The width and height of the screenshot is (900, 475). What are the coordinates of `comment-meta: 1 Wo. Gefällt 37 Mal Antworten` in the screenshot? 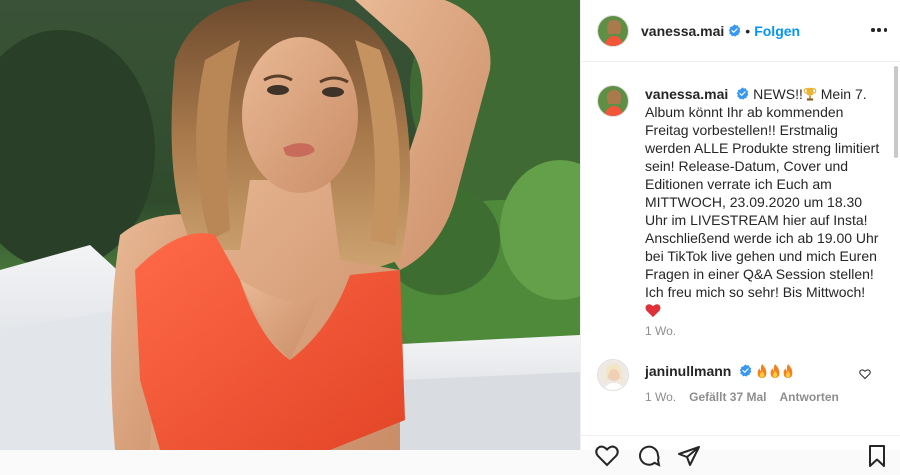 It's located at (742, 397).